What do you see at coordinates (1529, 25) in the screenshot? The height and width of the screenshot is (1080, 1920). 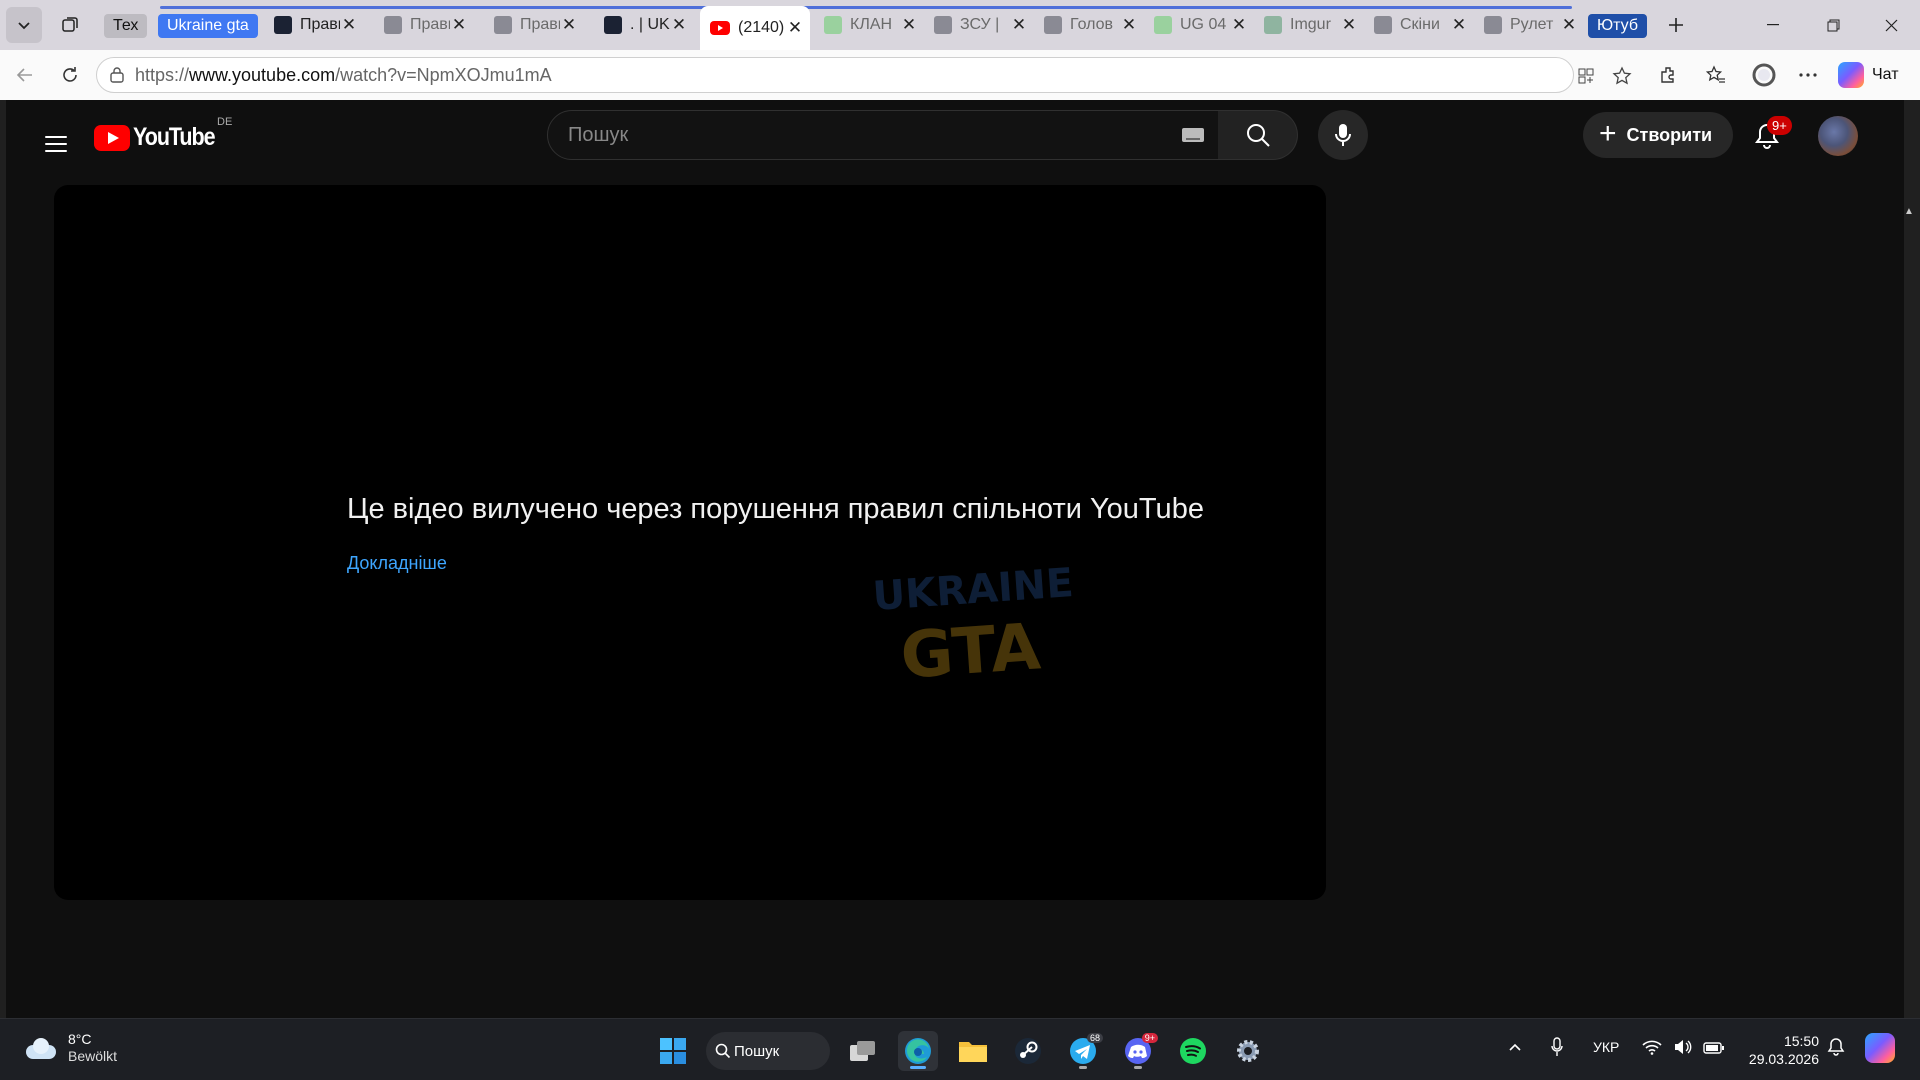 I see `tab-ruletka: Рулет ✕` at bounding box center [1529, 25].